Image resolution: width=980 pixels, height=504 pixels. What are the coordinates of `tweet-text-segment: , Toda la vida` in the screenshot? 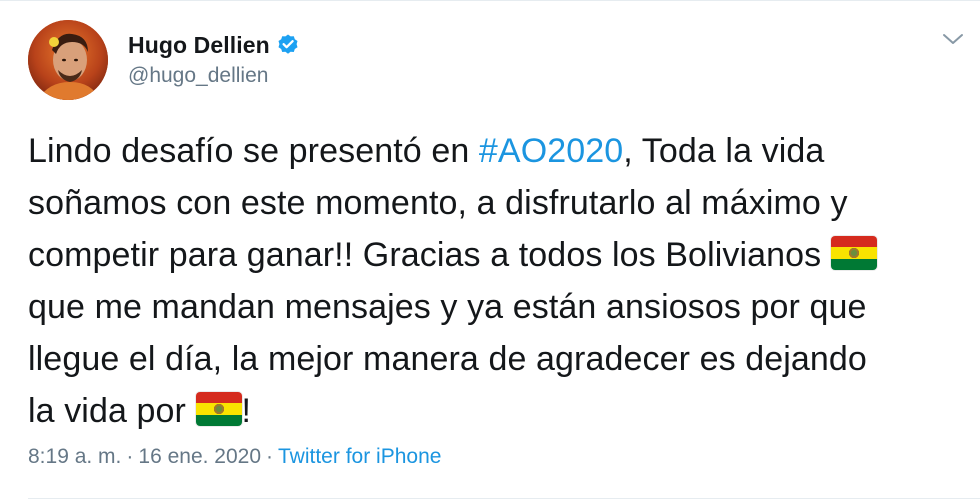 It's located at (724, 151).